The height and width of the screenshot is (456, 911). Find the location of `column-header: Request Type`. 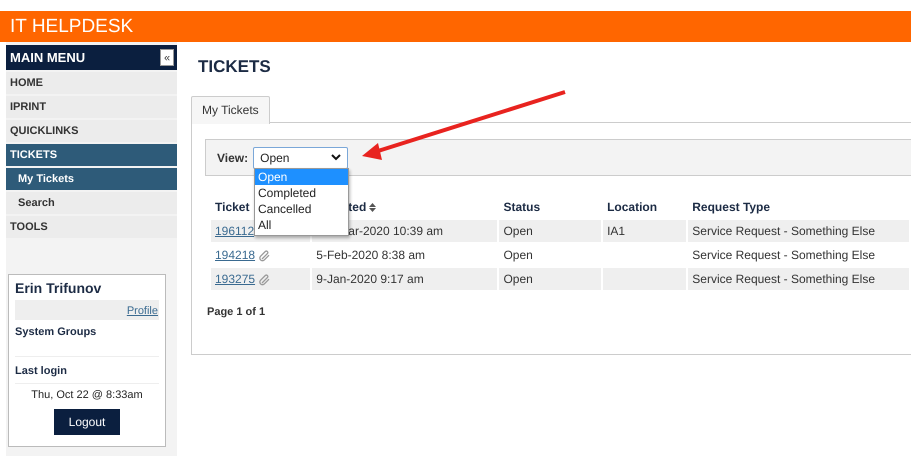

column-header: Request Type is located at coordinates (731, 207).